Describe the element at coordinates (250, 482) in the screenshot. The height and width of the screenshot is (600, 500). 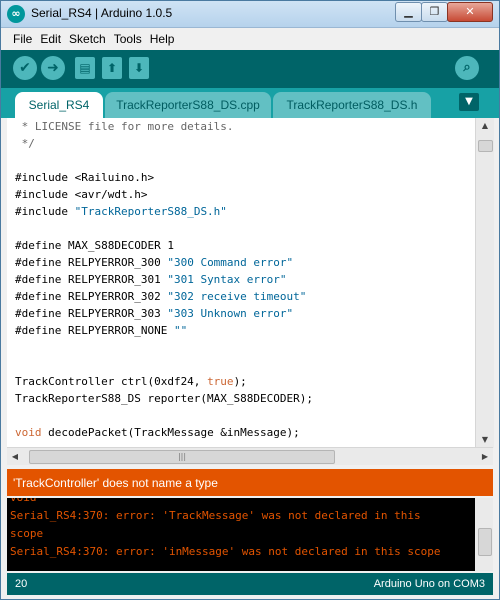
I see `error-message-bar: 'TrackController' does not name a type` at that location.